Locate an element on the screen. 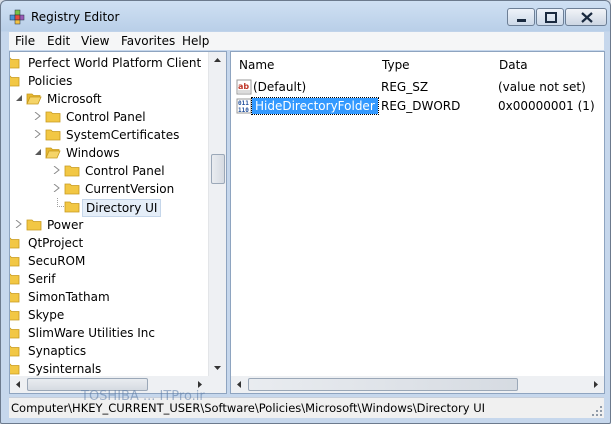 The height and width of the screenshot is (424, 611). column-header-data: Data is located at coordinates (547, 64).